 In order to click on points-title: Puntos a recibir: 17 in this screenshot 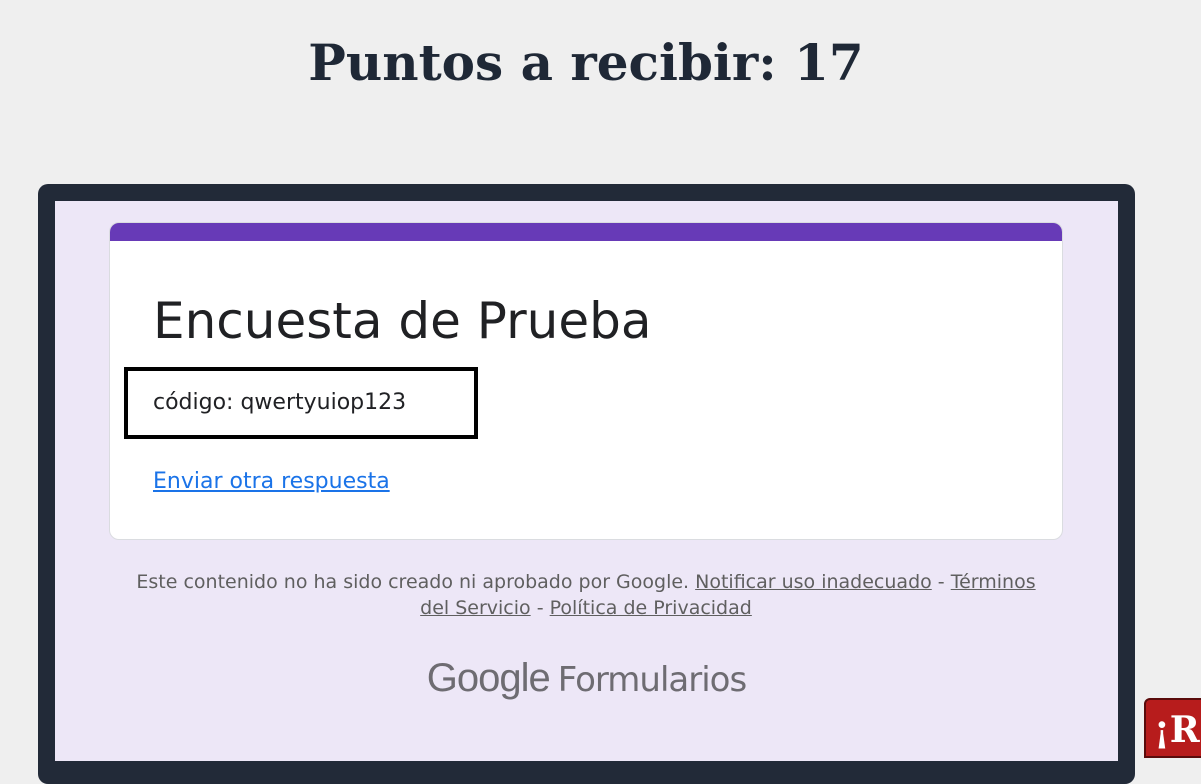, I will do `click(586, 62)`.